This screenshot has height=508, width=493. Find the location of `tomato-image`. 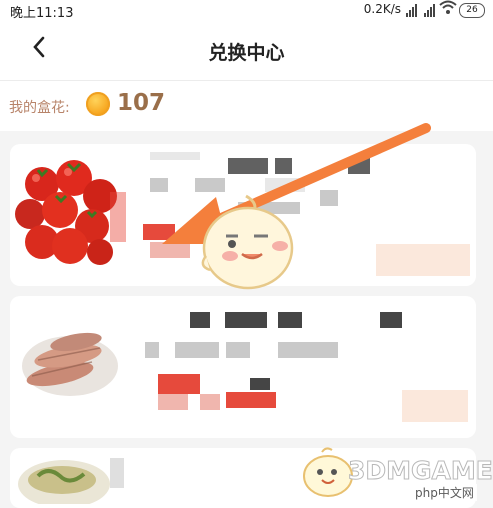

tomato-image is located at coordinates (66, 212).